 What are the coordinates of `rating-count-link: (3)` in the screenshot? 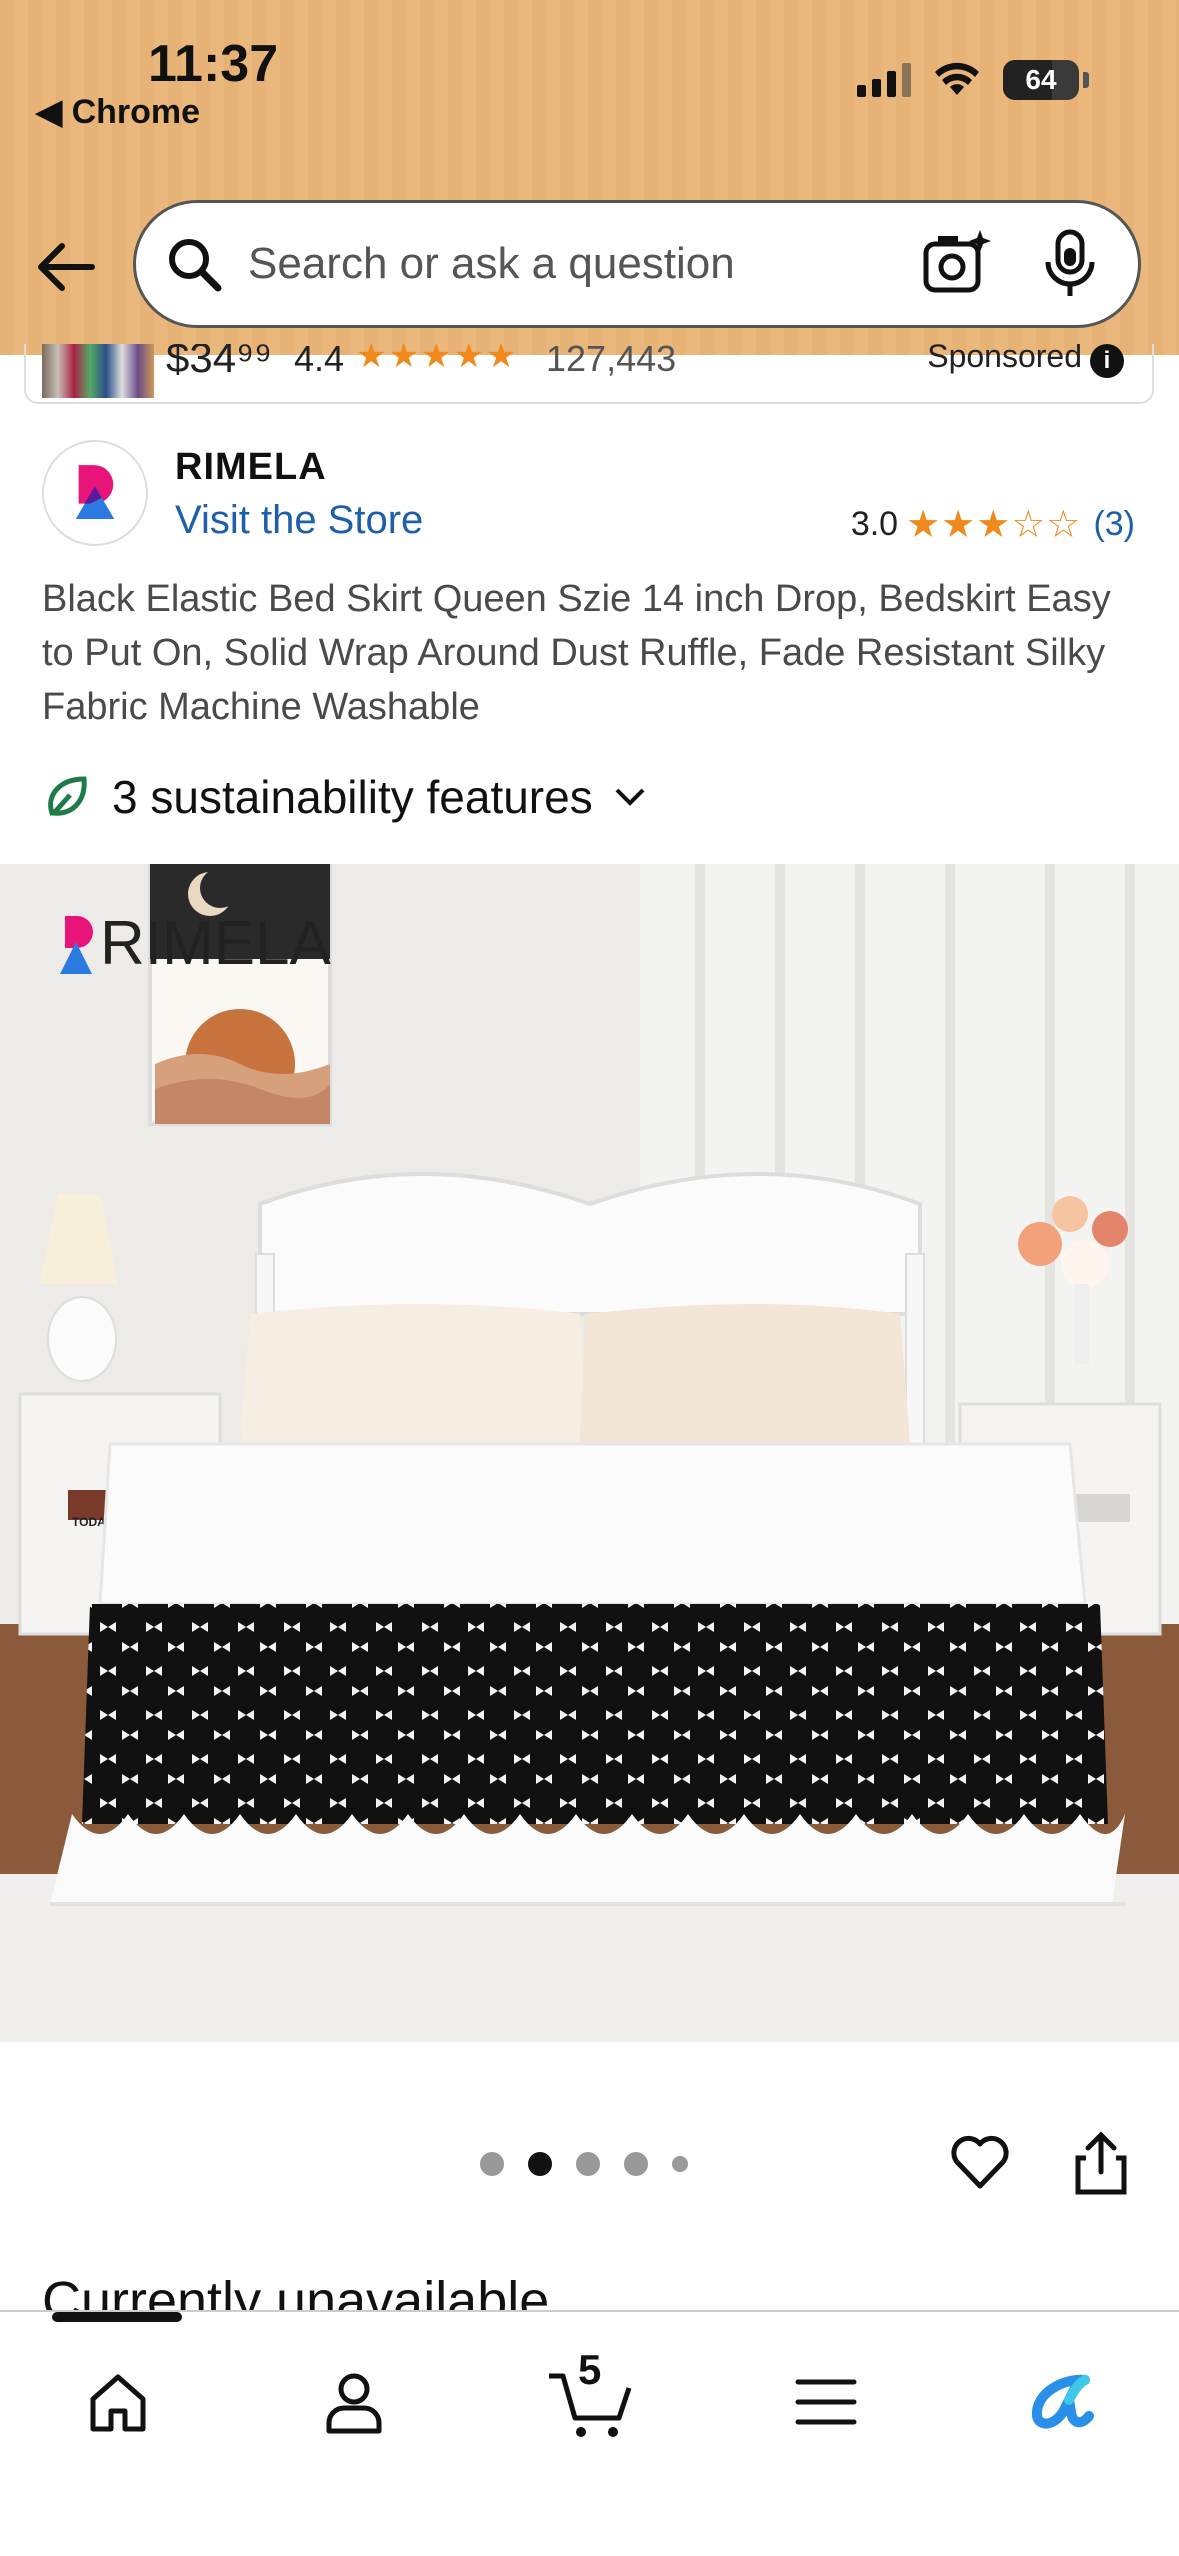 It's located at (1114, 524).